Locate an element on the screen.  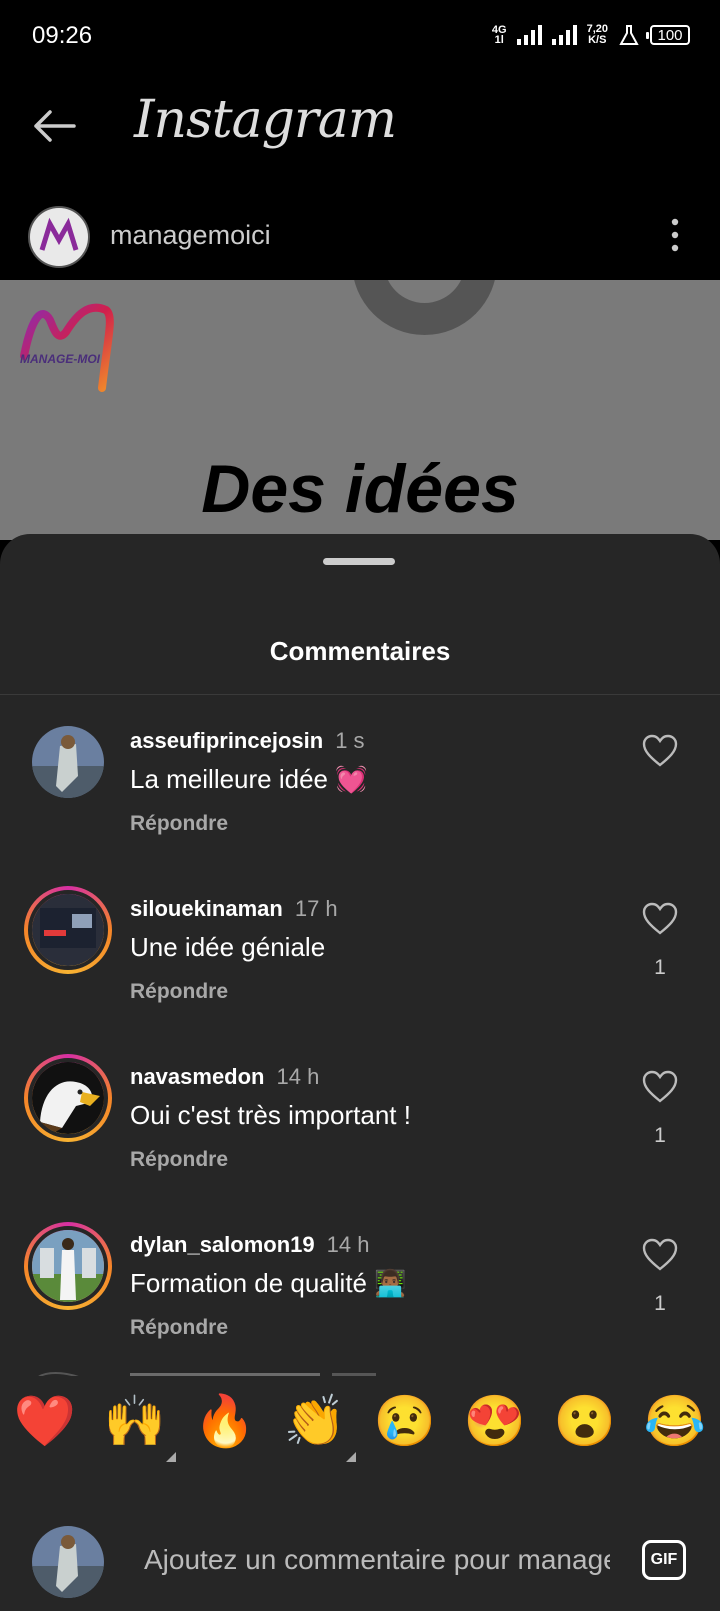
comment-text: La meilleure idée 💓 is located at coordinates (249, 779).